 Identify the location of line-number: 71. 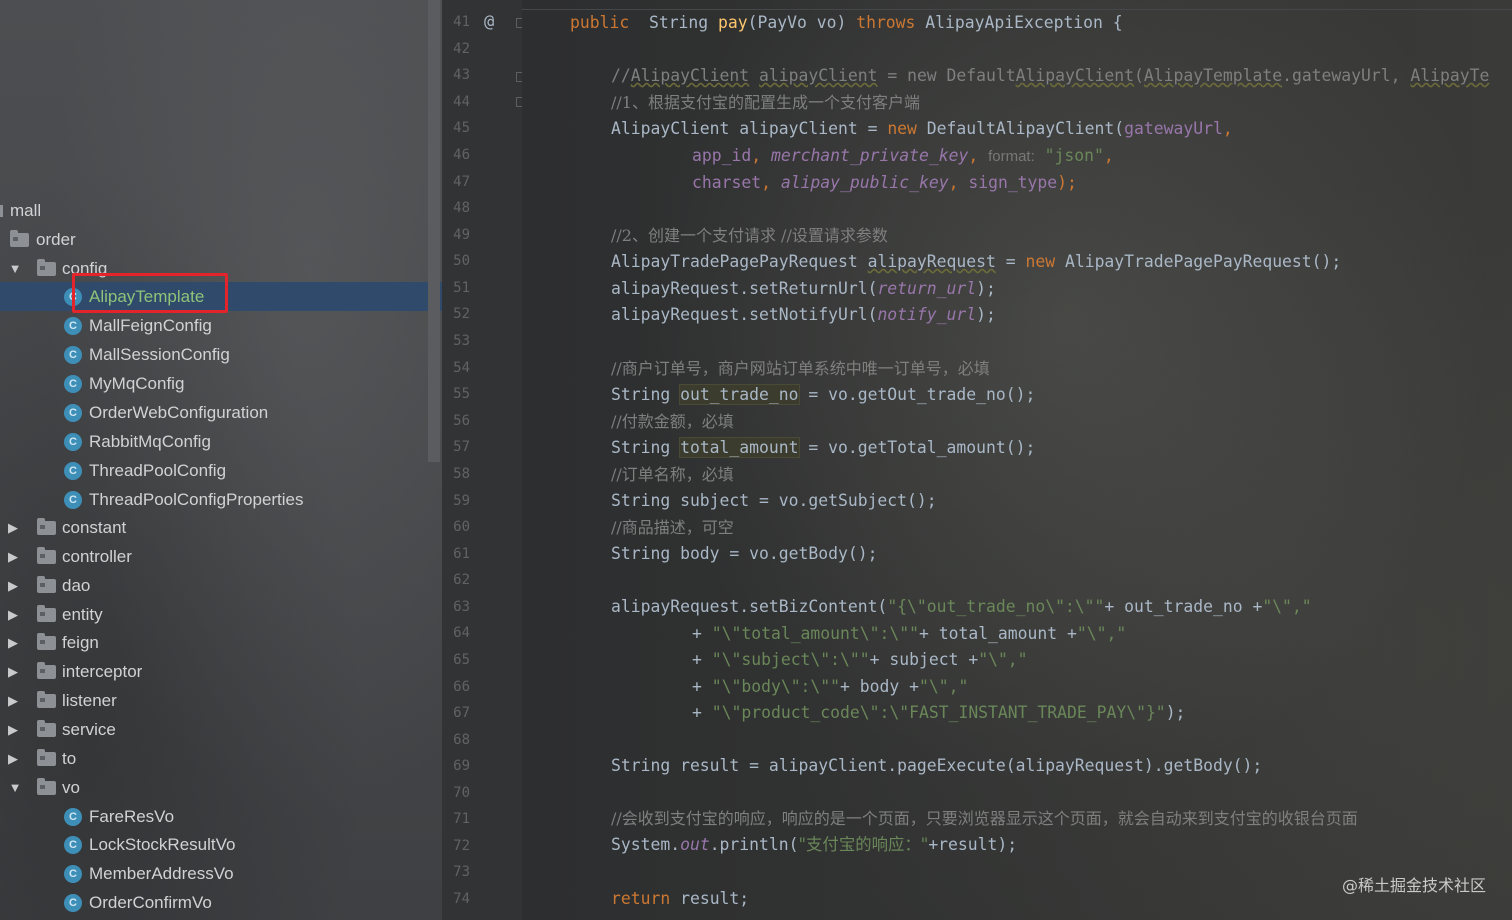
(461, 819).